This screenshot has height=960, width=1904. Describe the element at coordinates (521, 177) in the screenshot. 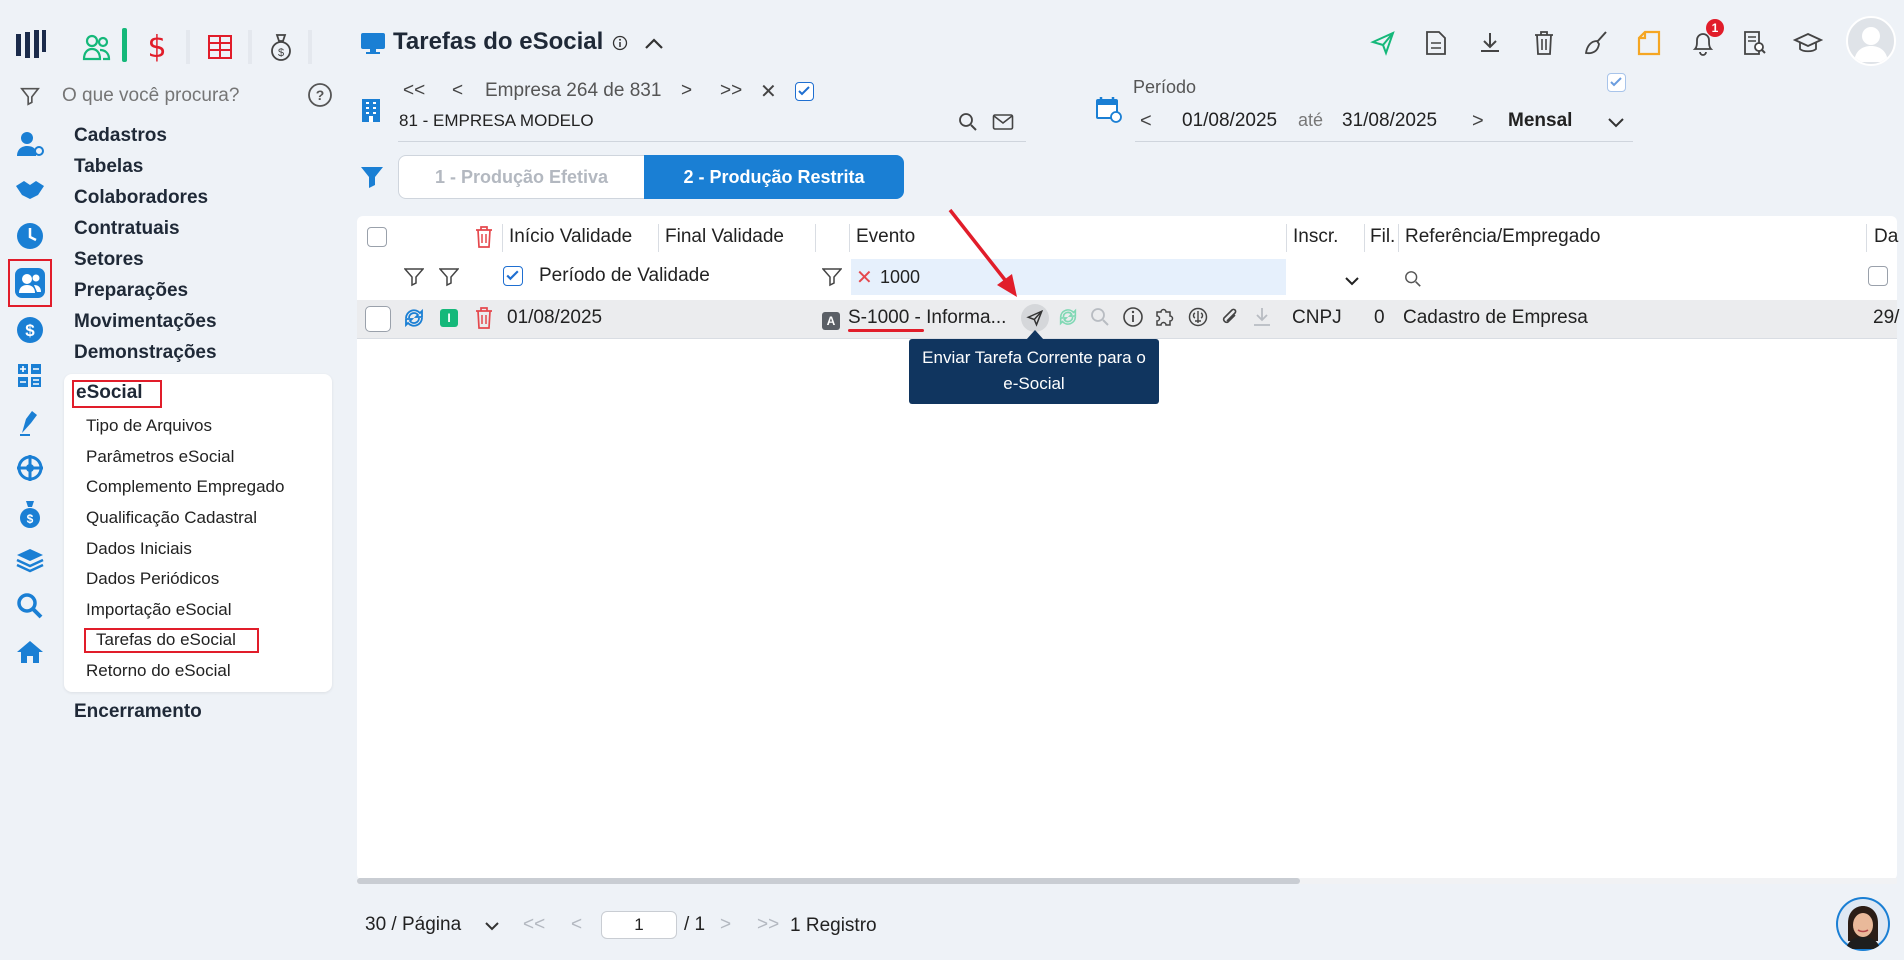

I see `tab-producao-efetiva: 1 - Produção Efetiva` at that location.